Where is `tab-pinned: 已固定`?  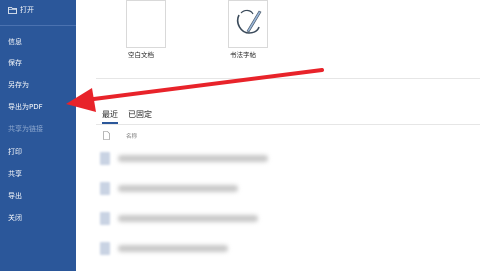 tab-pinned: 已固定 is located at coordinates (140, 114).